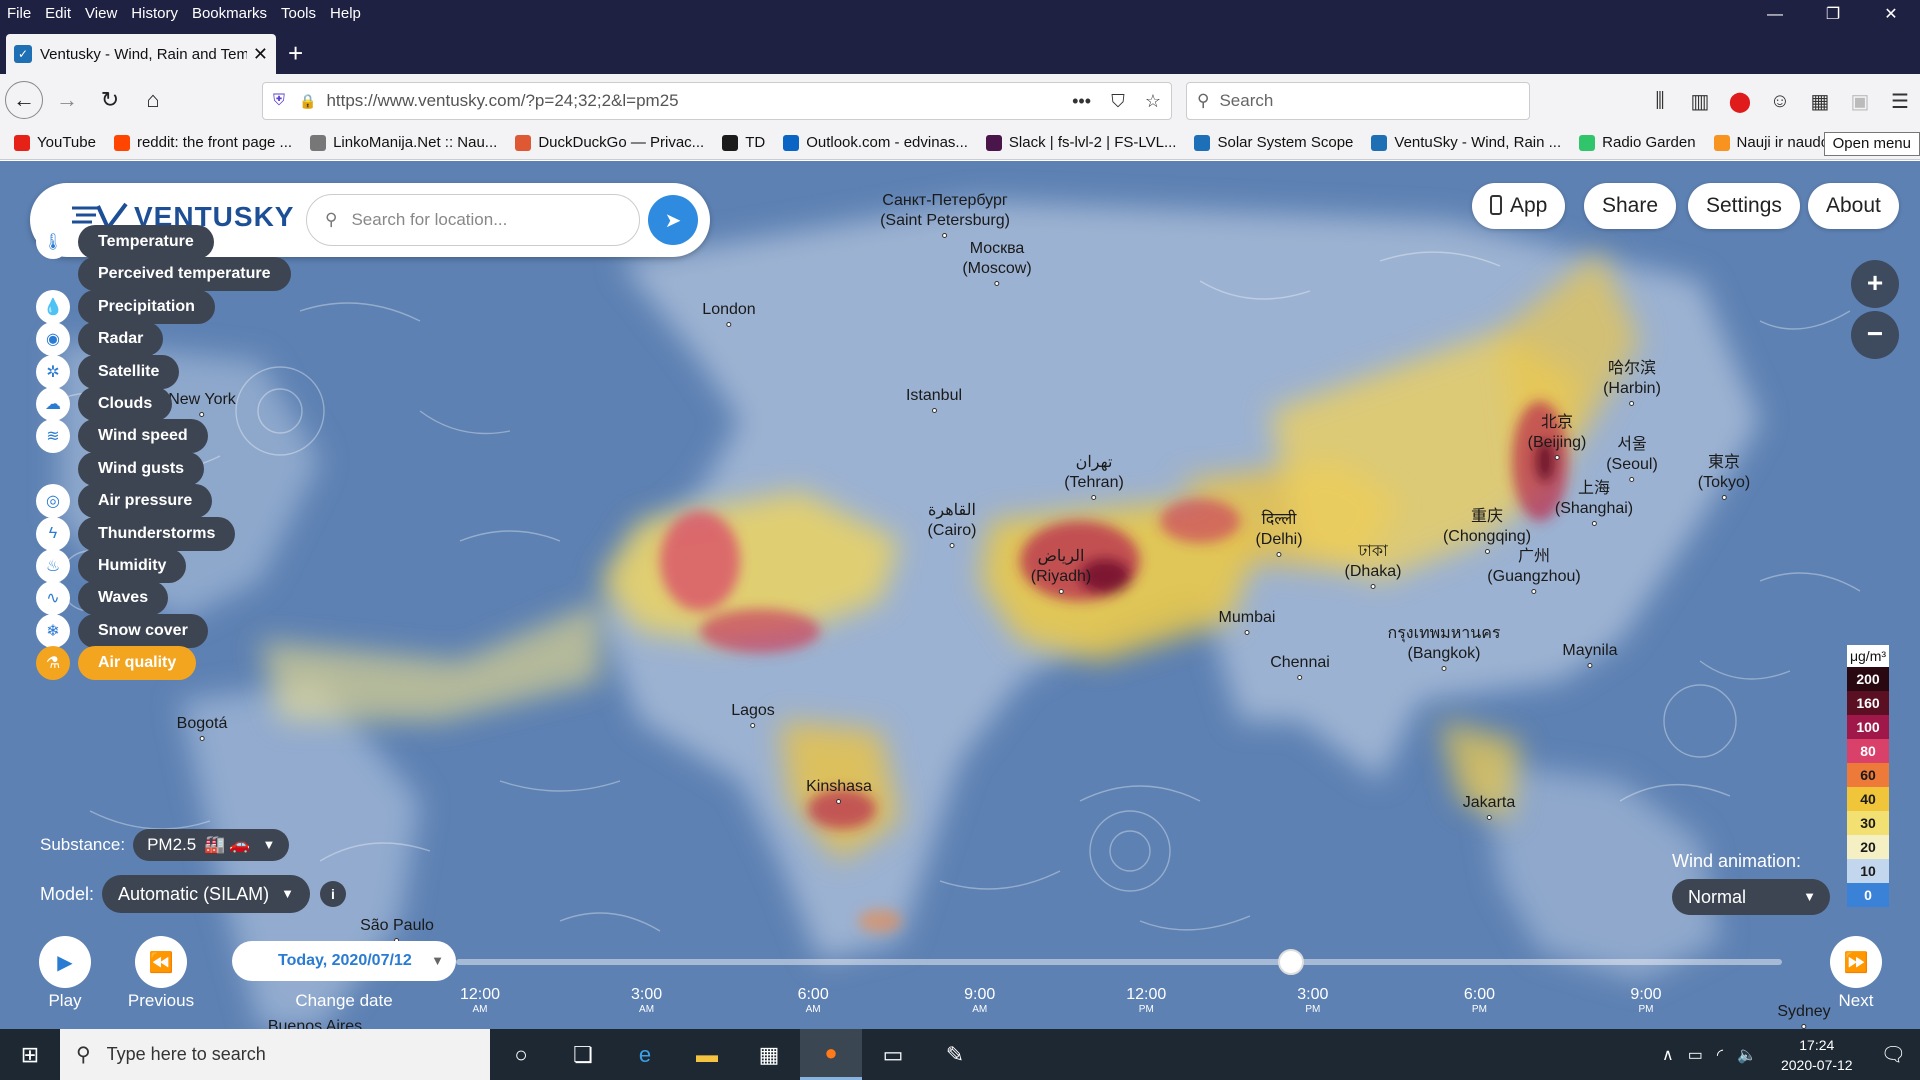 The image size is (1920, 1080). Describe the element at coordinates (1700, 101) in the screenshot. I see `sidebar-icon: ▥` at that location.